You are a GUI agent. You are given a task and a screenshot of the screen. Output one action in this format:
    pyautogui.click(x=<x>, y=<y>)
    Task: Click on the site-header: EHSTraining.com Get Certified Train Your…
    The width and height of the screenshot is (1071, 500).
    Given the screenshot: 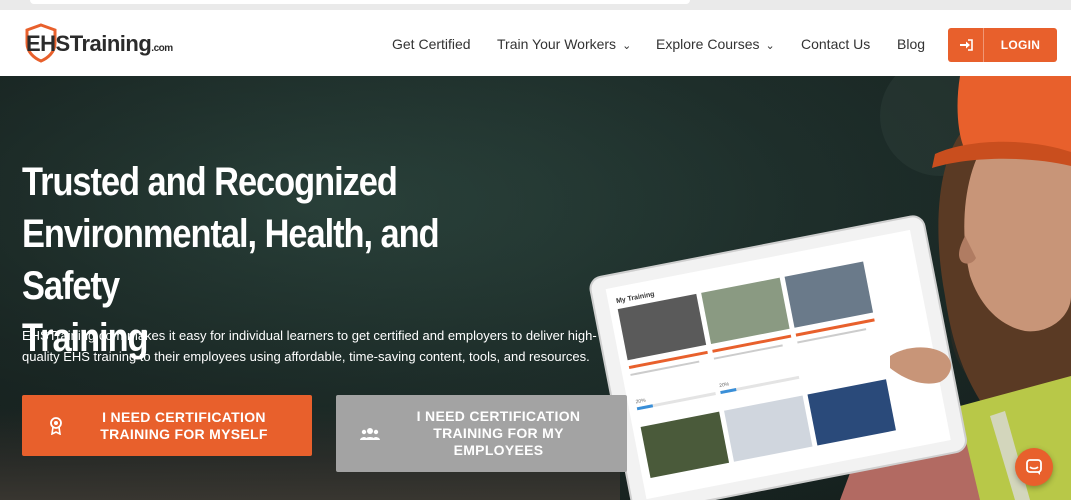 What is the action you would take?
    pyautogui.click(x=535, y=43)
    